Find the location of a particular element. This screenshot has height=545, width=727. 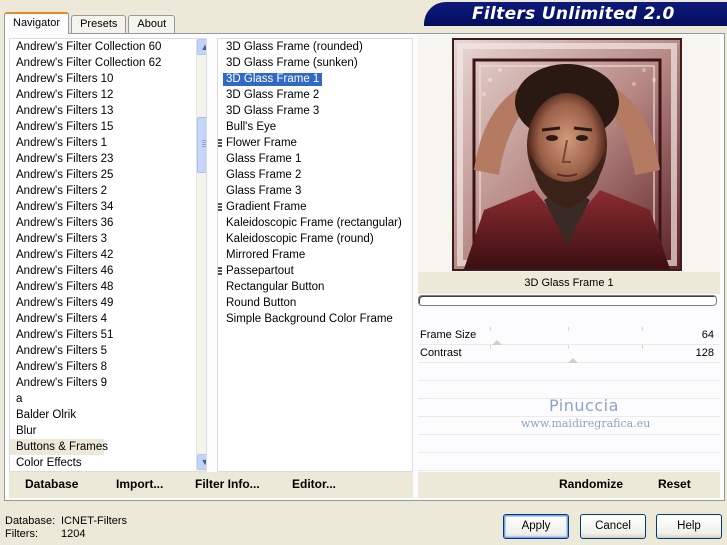

filter-item-label: Rectangular Button is located at coordinates (275, 287).